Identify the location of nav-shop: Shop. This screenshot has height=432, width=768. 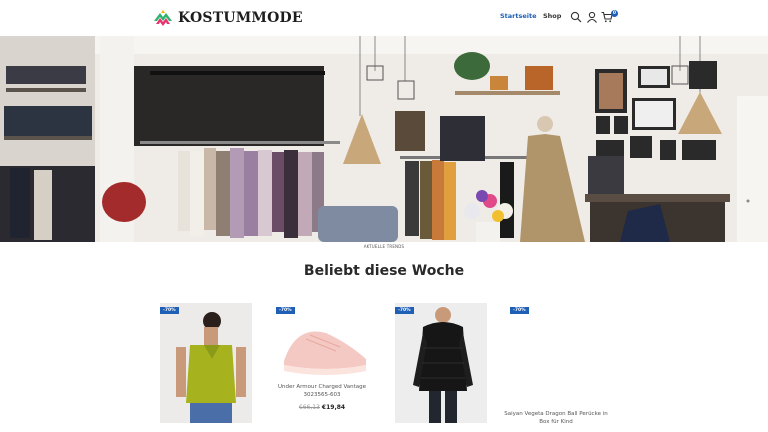
(552, 16).